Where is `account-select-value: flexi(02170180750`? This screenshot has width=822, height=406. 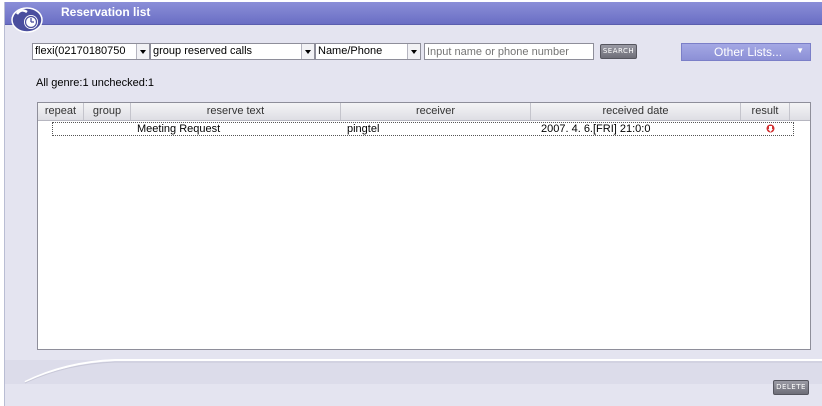 account-select-value: flexi(02170180750 is located at coordinates (80, 51).